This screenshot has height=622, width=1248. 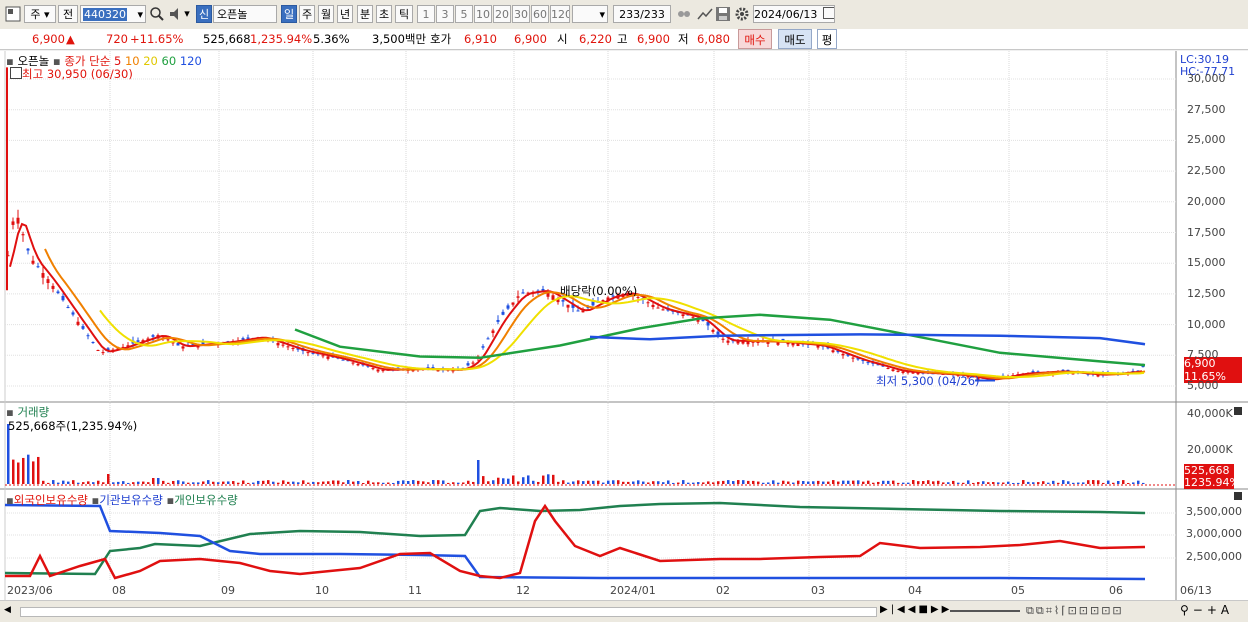 I want to click on save-icon, so click(x=723, y=14).